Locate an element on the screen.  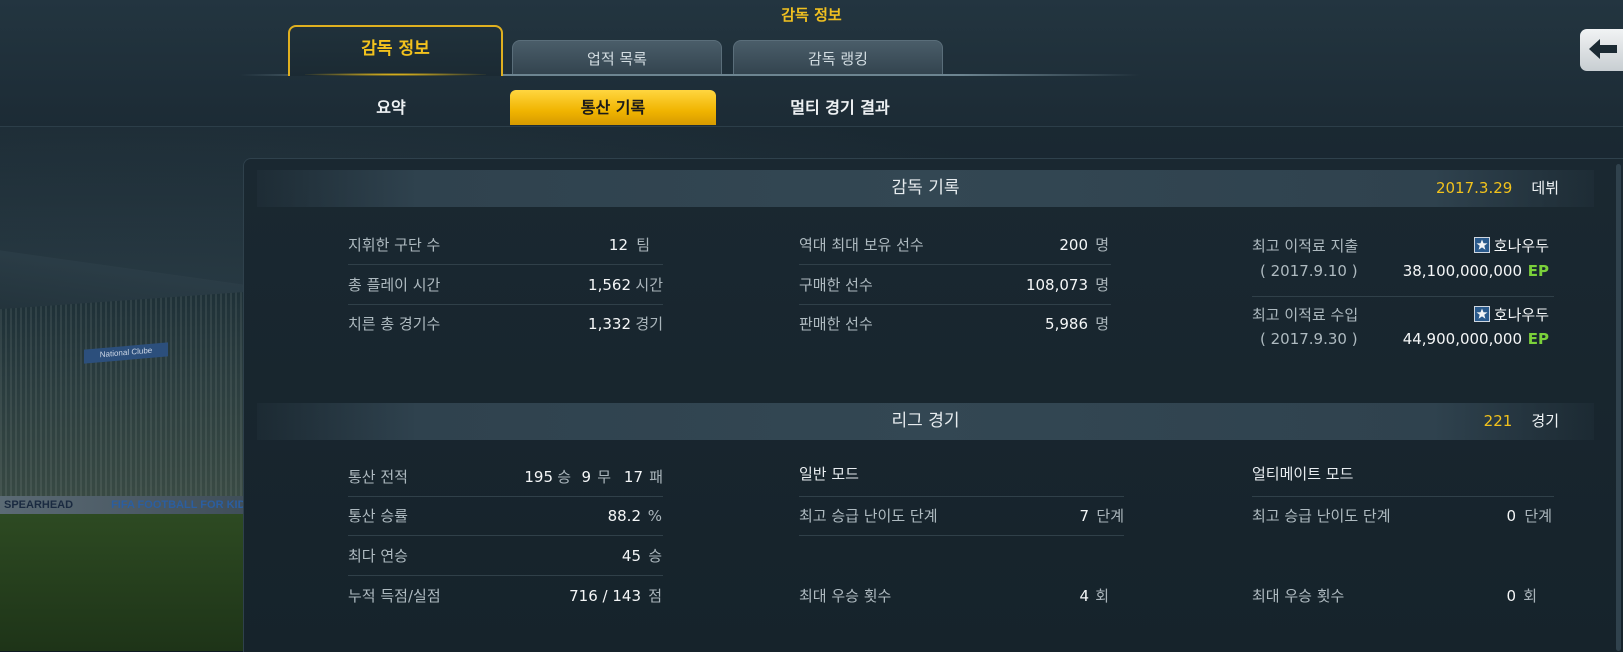
transfer-out-currency: EP is located at coordinates (1538, 271).